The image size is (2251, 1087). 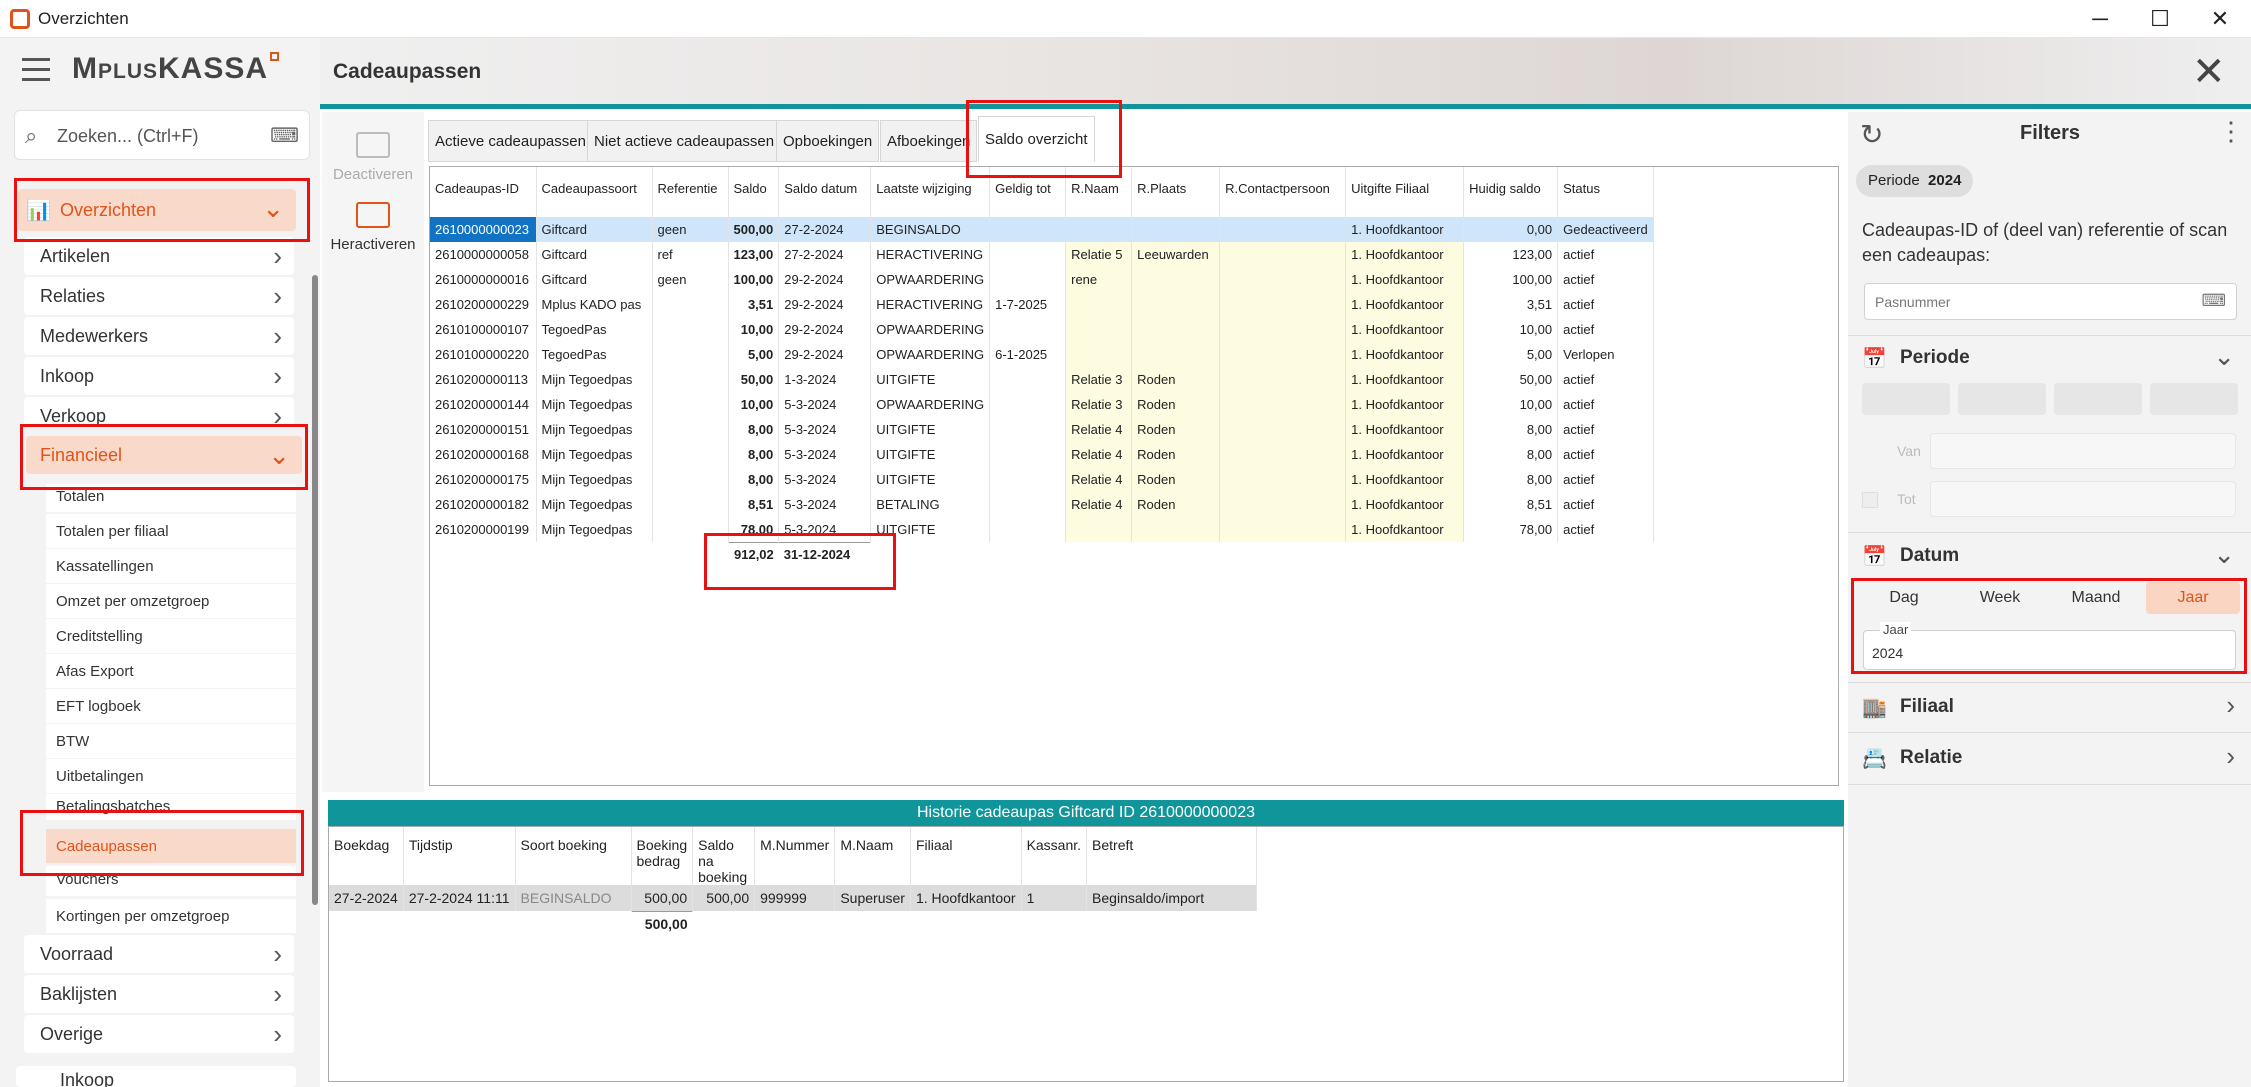 What do you see at coordinates (159, 296) in the screenshot?
I see `nav-relaties: Relaties ›` at bounding box center [159, 296].